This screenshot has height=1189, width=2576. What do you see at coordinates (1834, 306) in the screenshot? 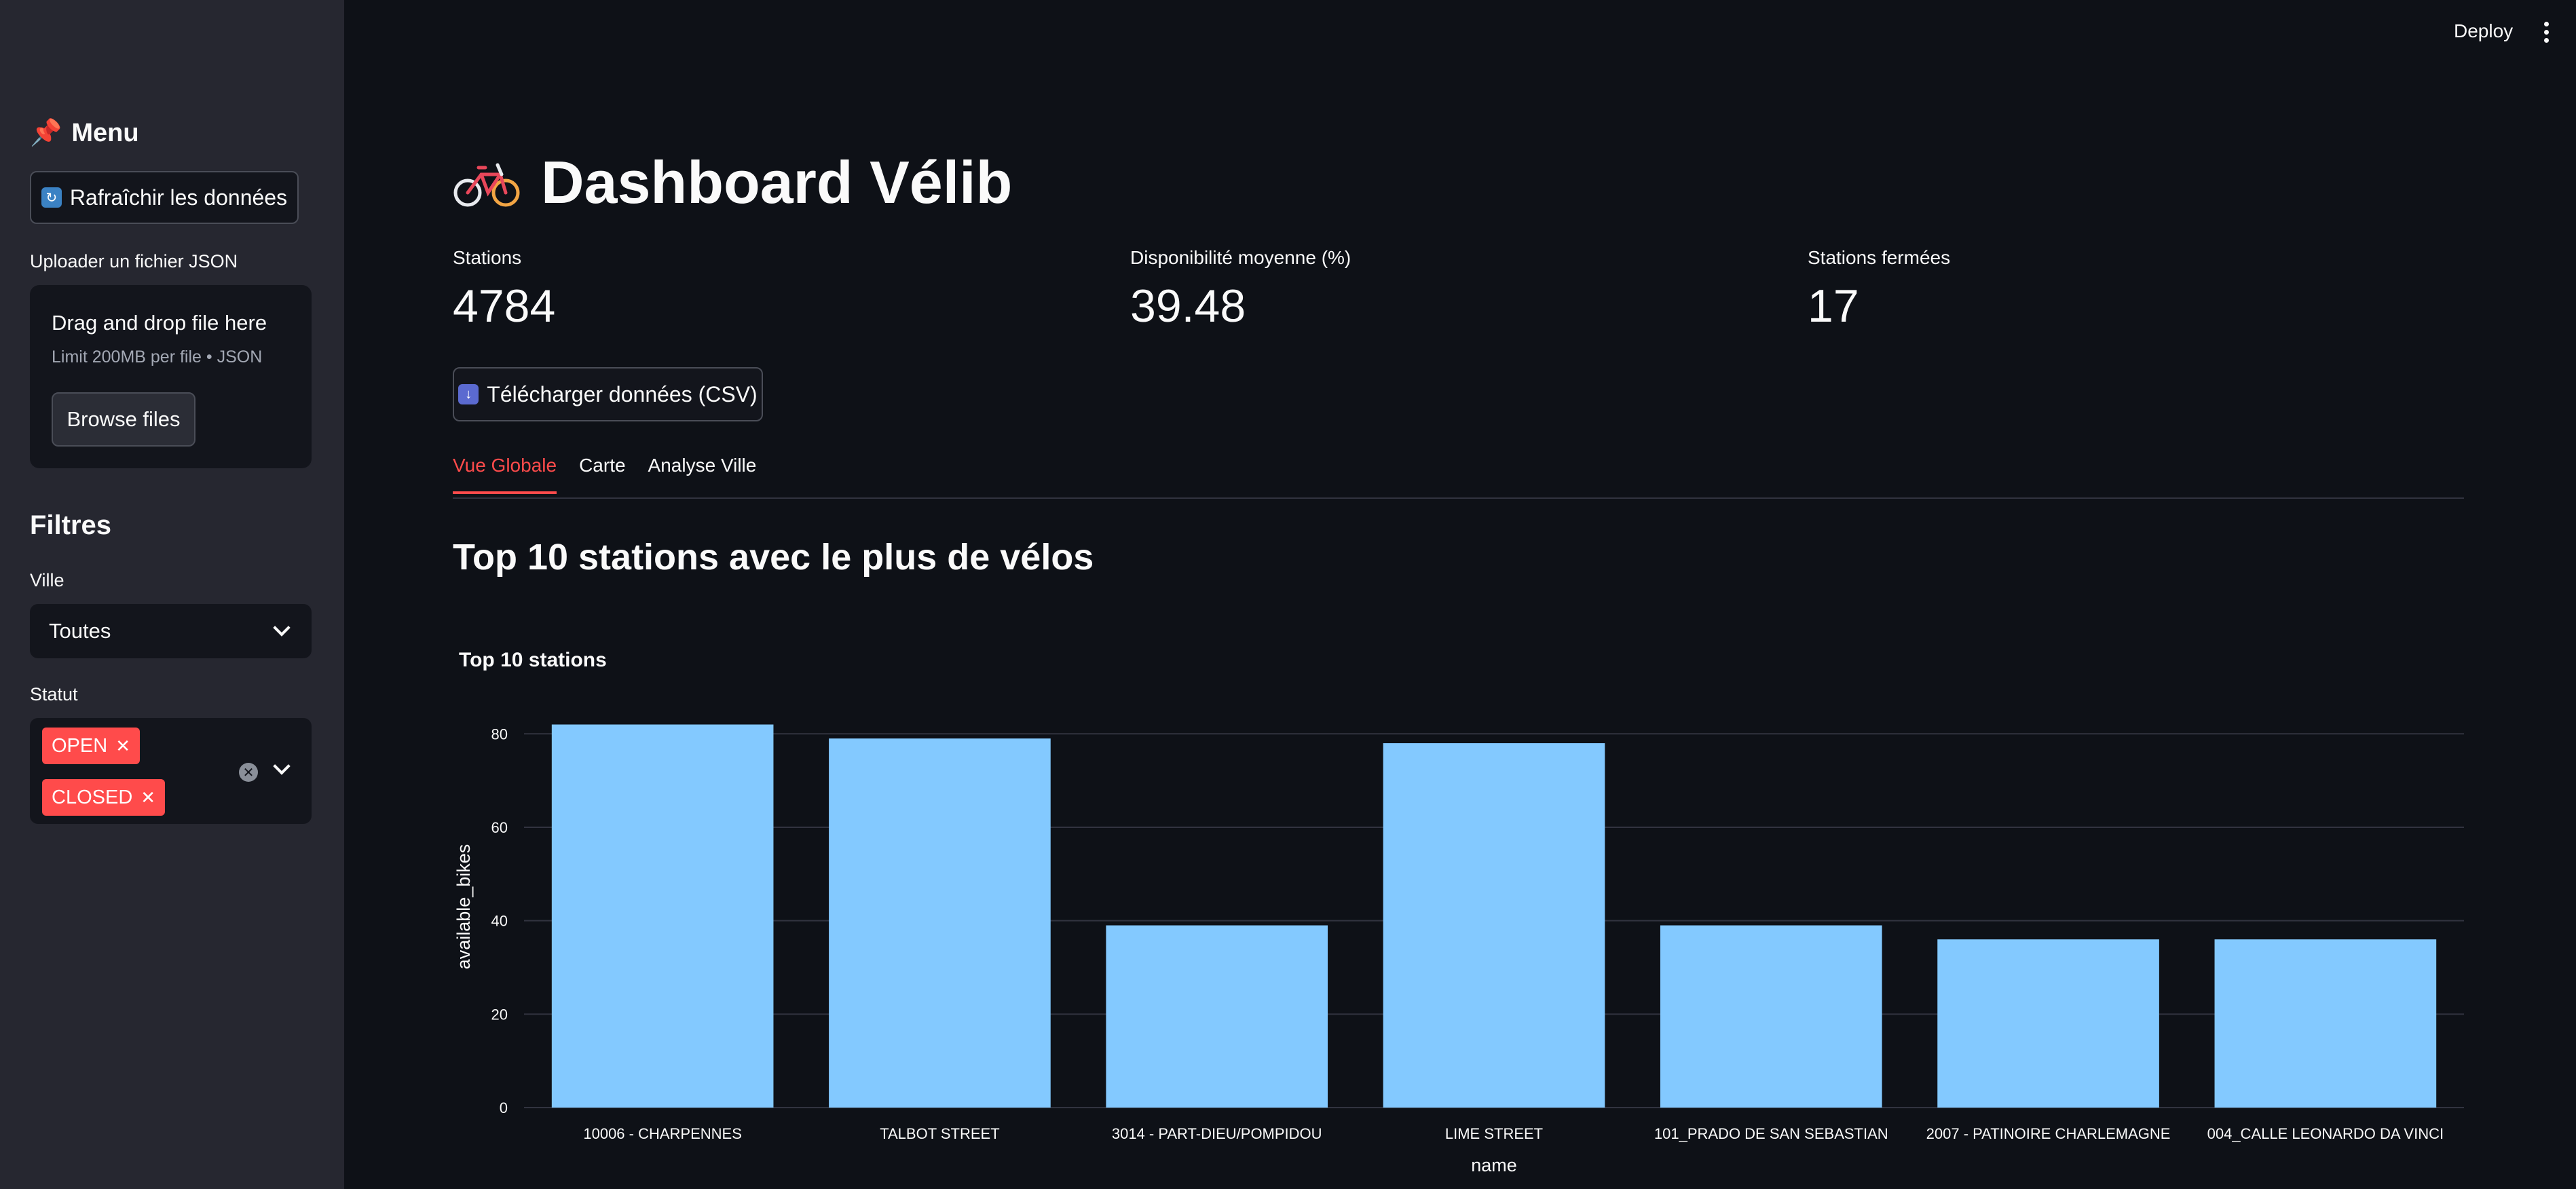
I see `metric-value-closed: 17` at bounding box center [1834, 306].